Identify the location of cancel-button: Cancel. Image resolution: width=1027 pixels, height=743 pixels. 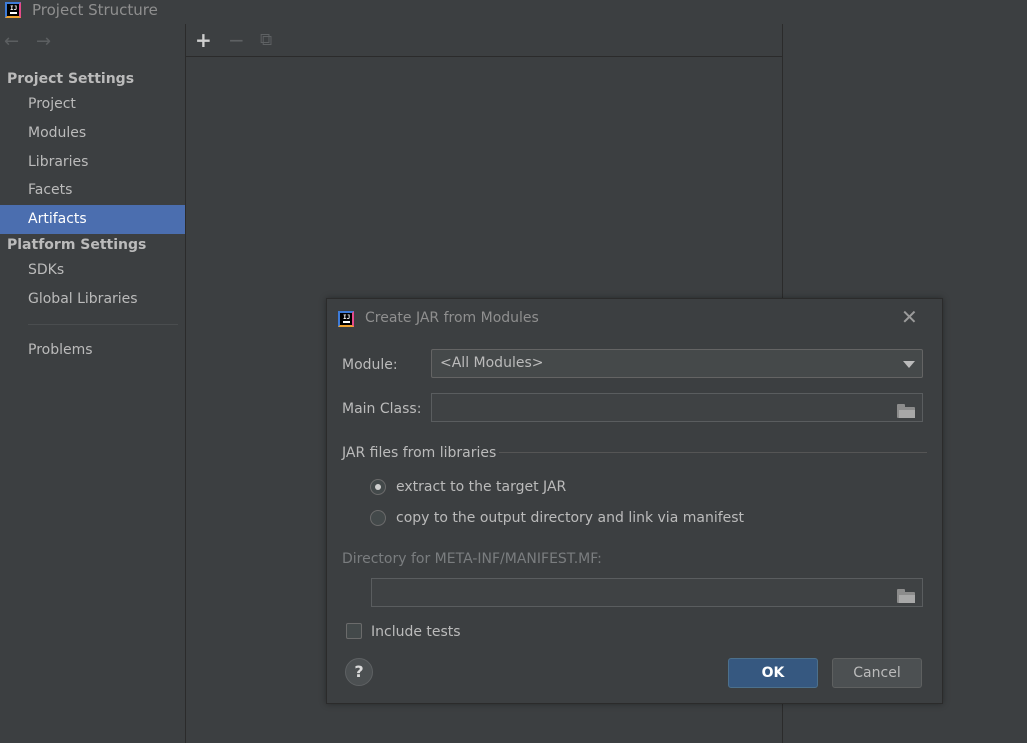
(877, 673).